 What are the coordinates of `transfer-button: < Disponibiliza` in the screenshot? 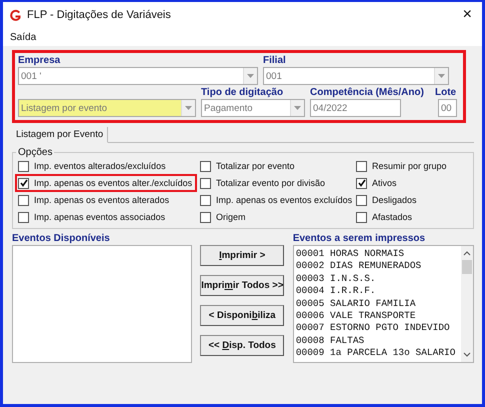 It's located at (242, 315).